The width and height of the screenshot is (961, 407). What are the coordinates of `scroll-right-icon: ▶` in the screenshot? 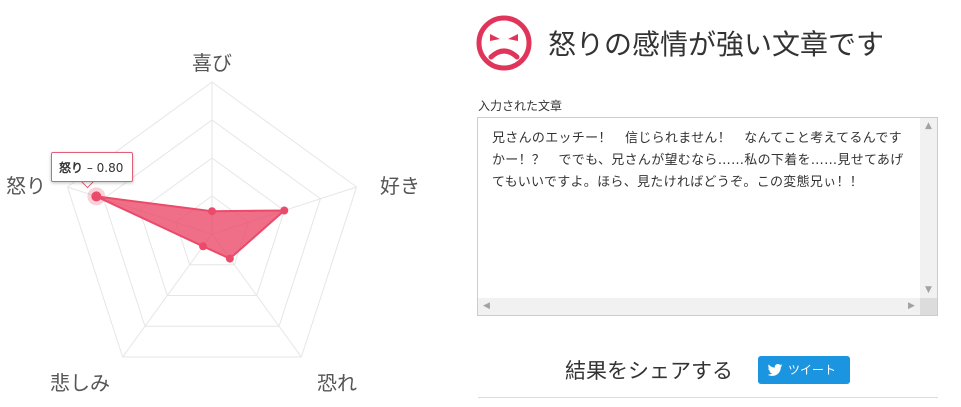 It's located at (911, 306).